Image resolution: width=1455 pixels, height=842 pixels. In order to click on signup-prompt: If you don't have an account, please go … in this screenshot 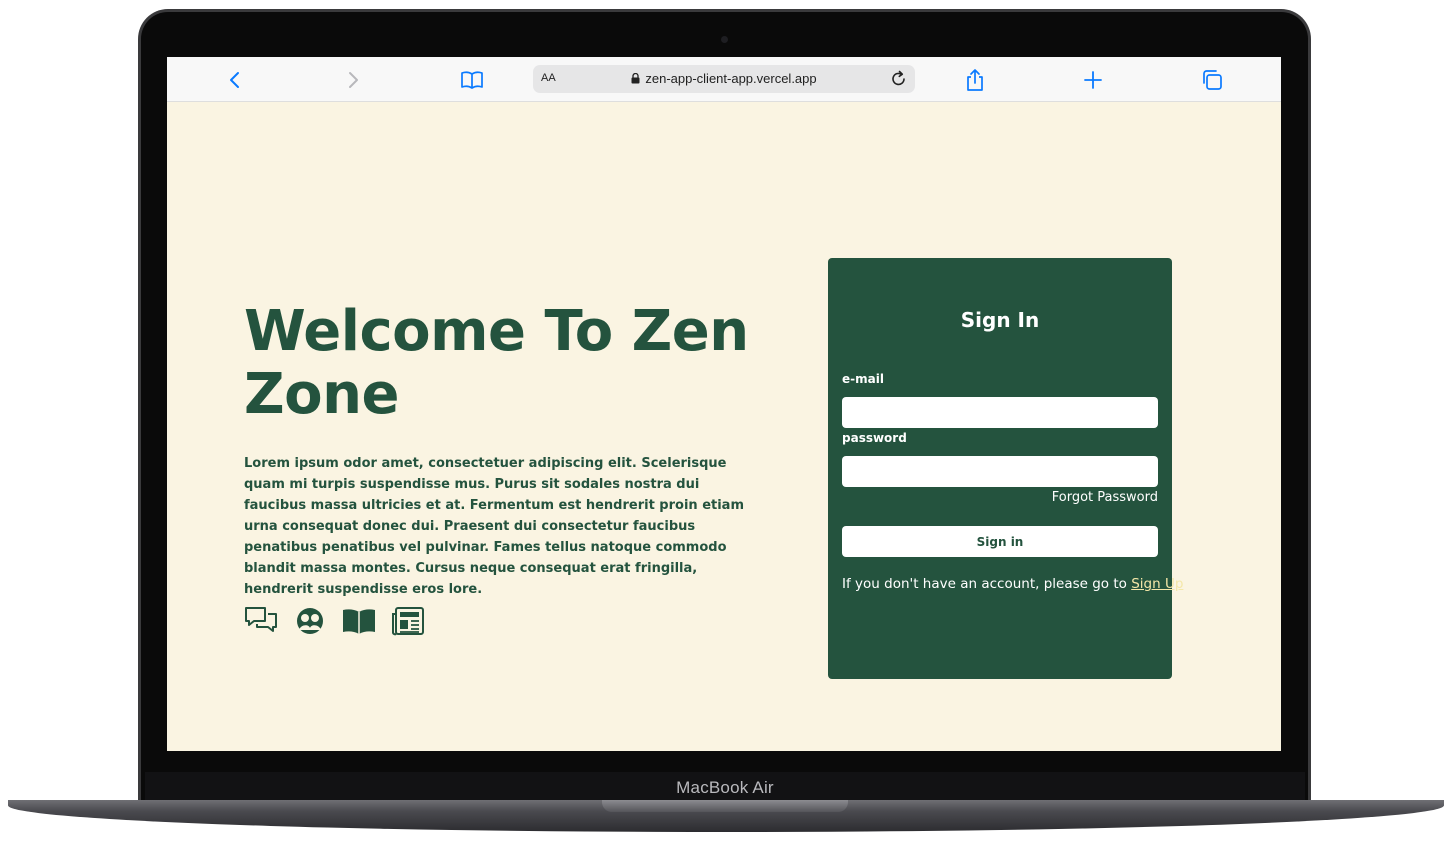, I will do `click(1012, 584)`.